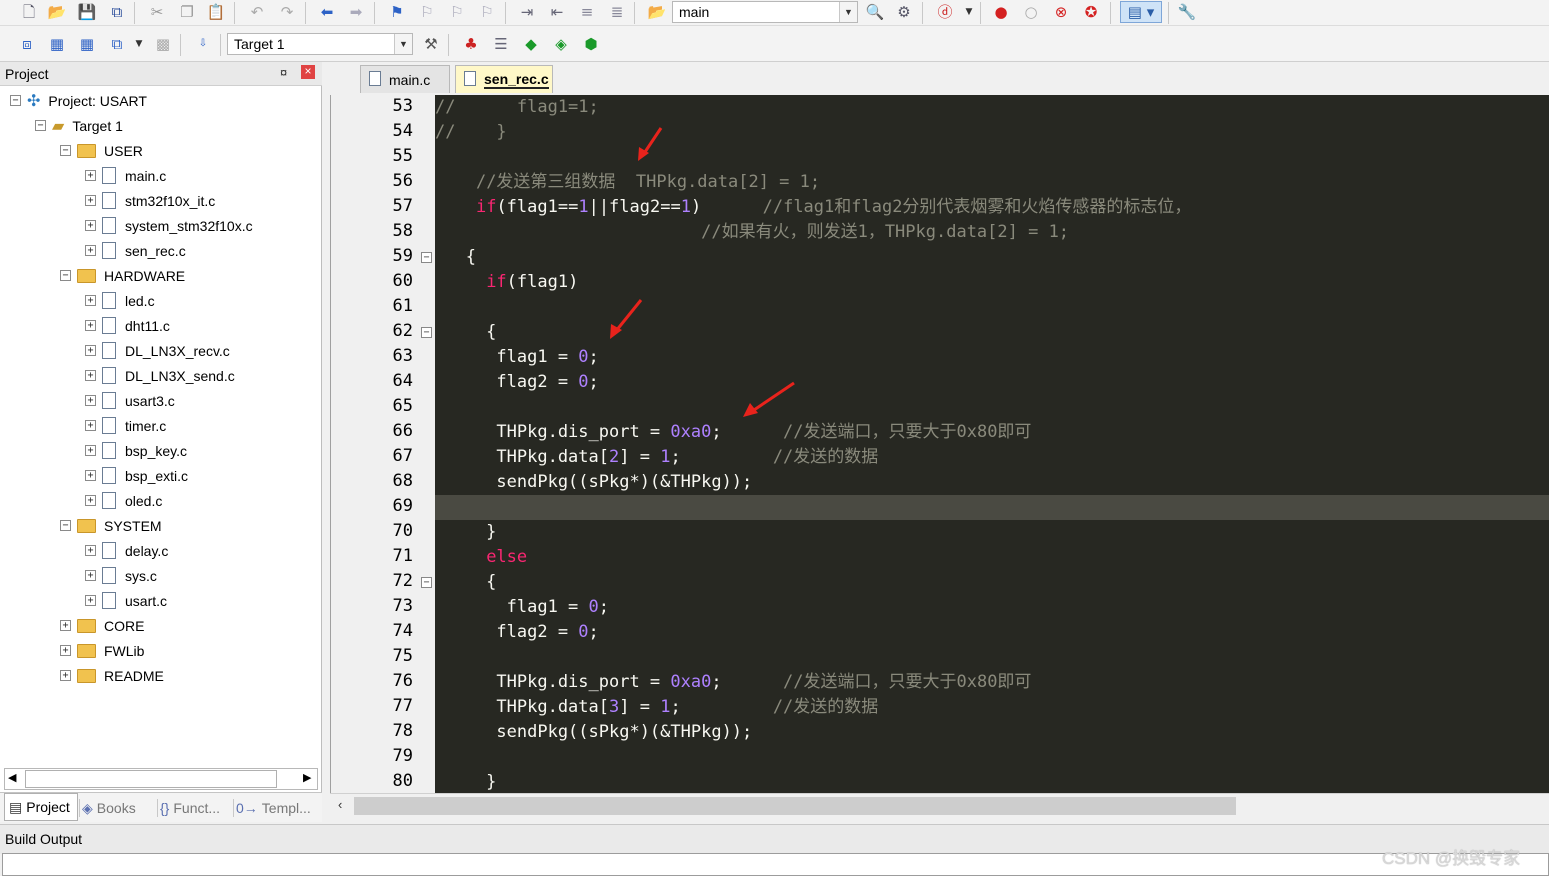 The width and height of the screenshot is (1549, 876). What do you see at coordinates (875, 12) in the screenshot?
I see `find-icon: 🔍` at bounding box center [875, 12].